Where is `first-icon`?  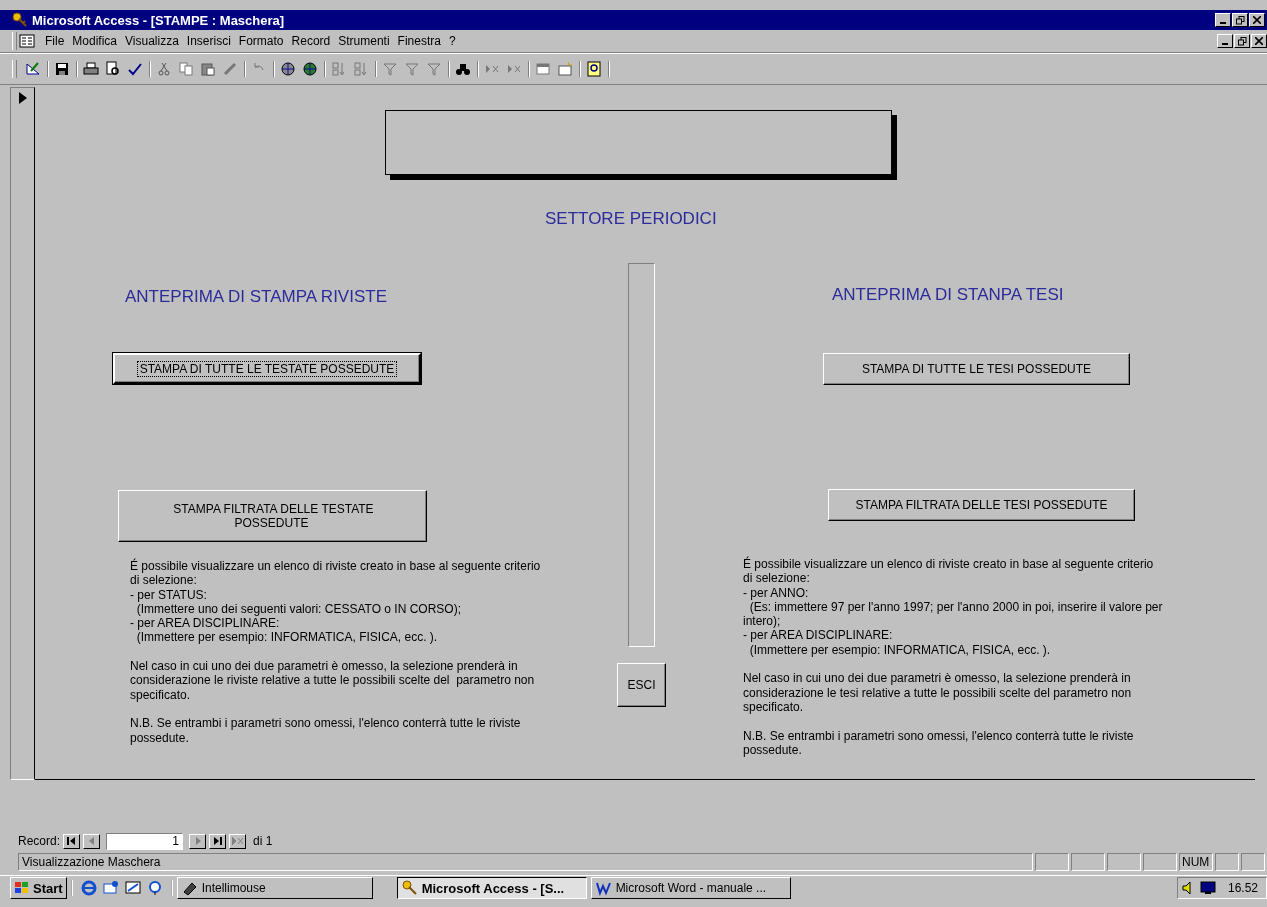
first-icon is located at coordinates (72, 841).